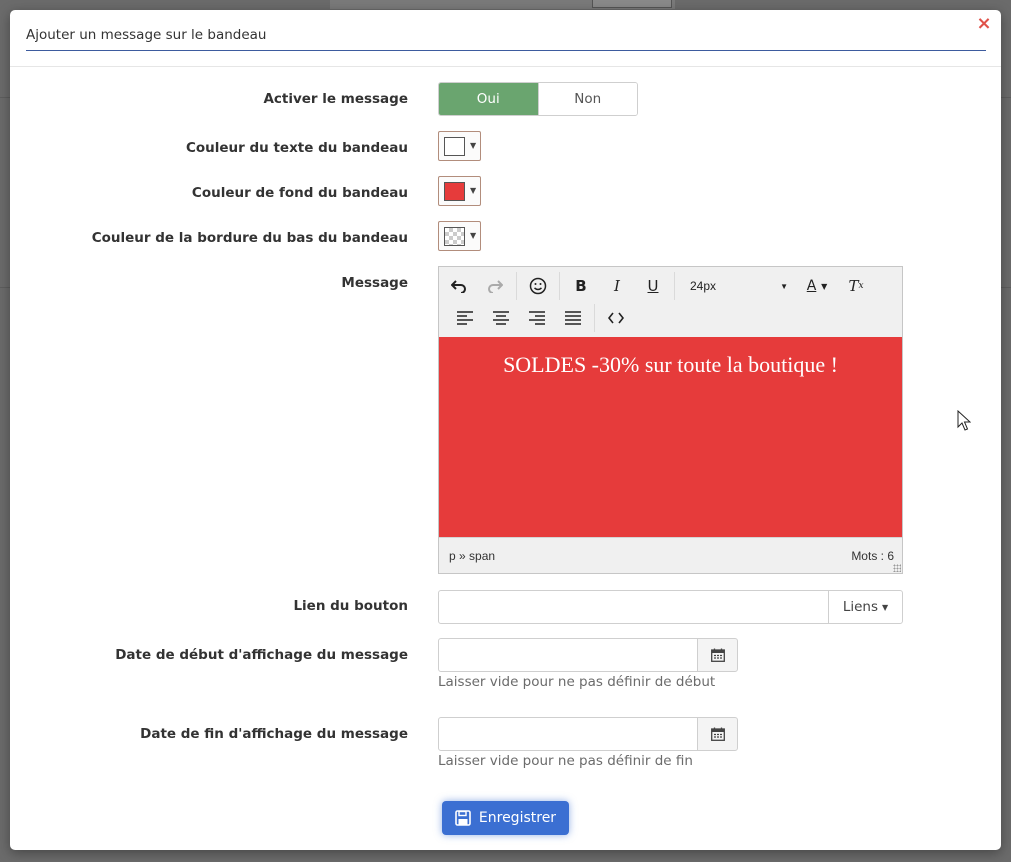  What do you see at coordinates (817, 286) in the screenshot?
I see `text-color-icon: A ▼` at bounding box center [817, 286].